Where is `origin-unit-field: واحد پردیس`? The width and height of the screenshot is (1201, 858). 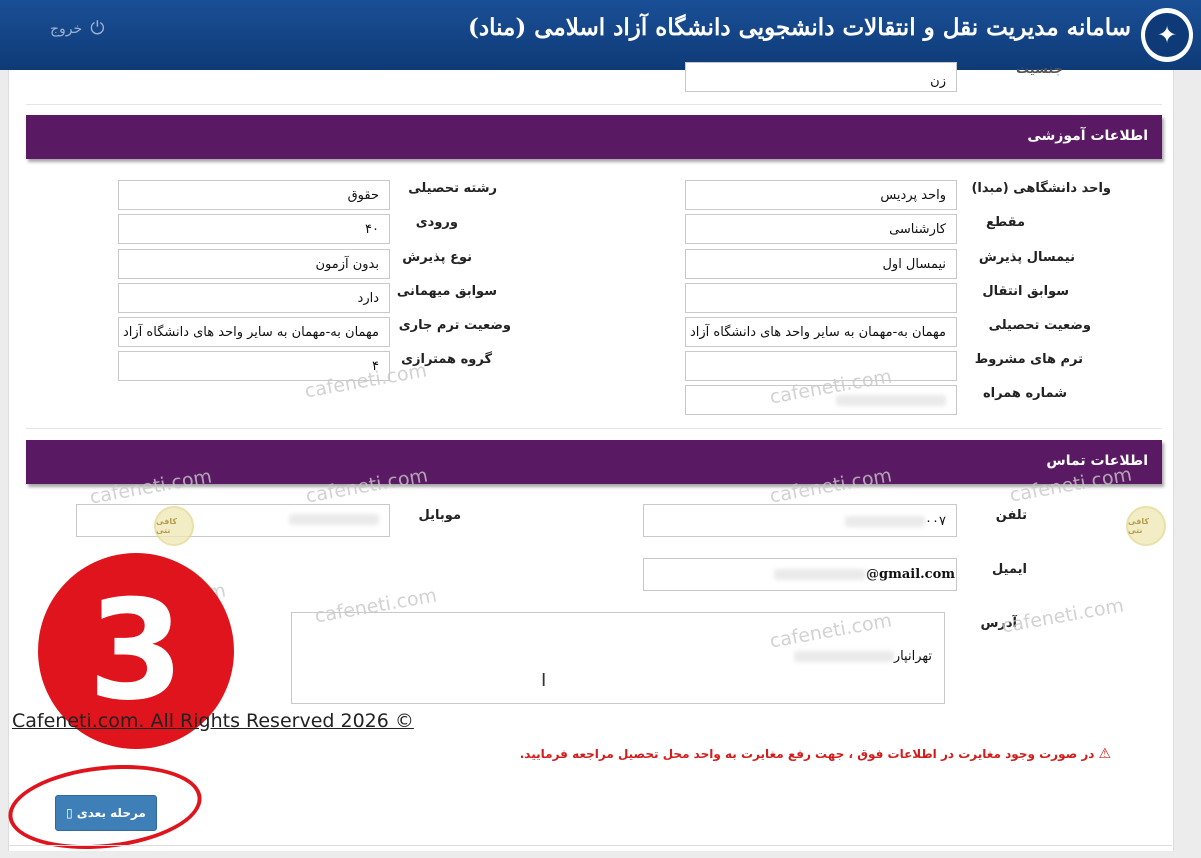 origin-unit-field: واحد پردیس is located at coordinates (821, 195).